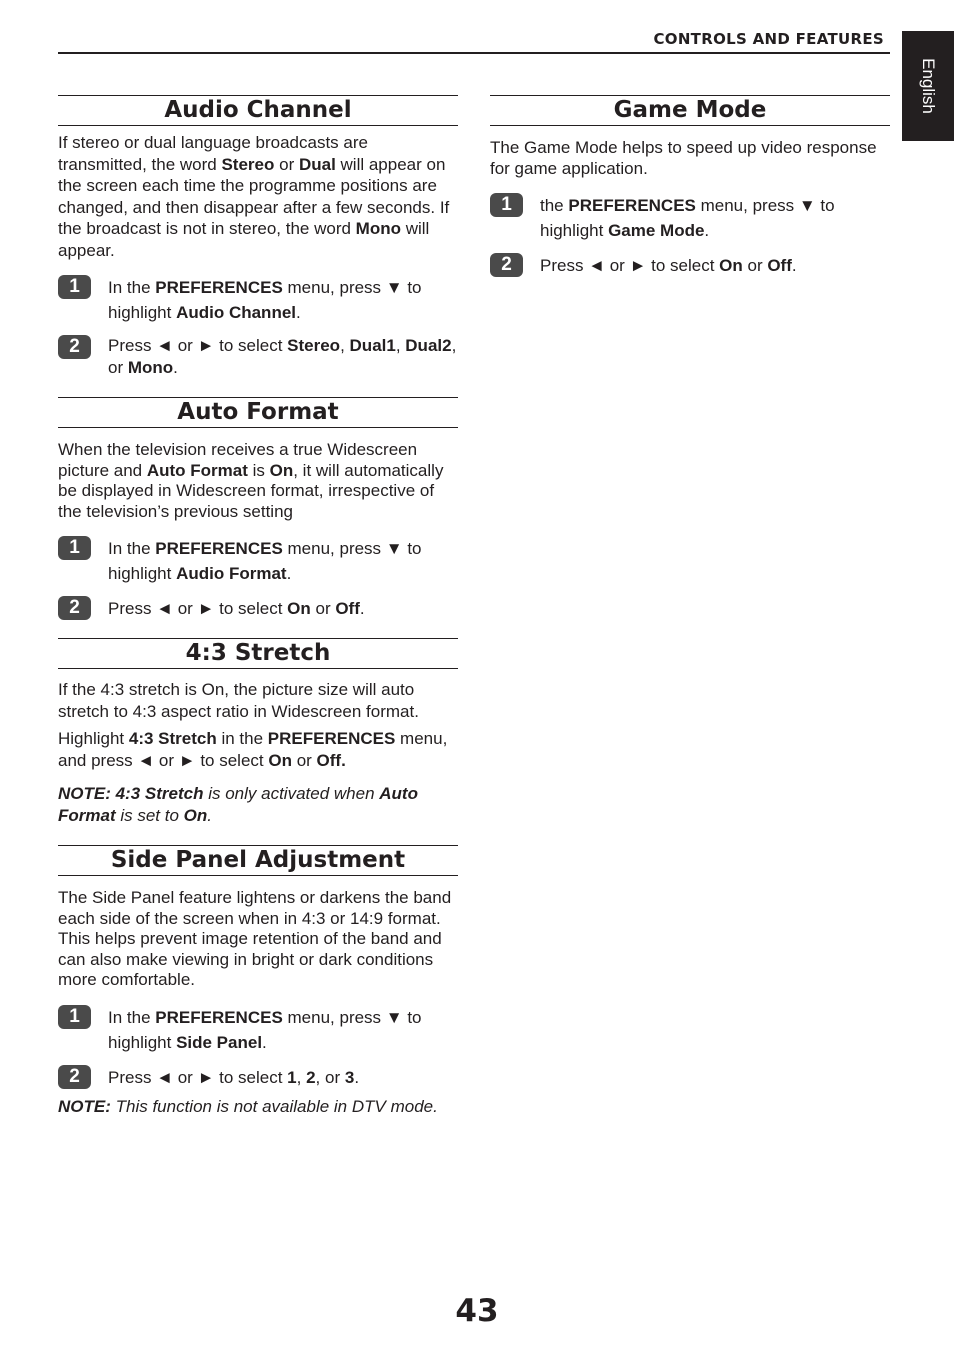 The image size is (954, 1354). Describe the element at coordinates (197, 470) in the screenshot. I see `bold-text: Auto Format` at that location.